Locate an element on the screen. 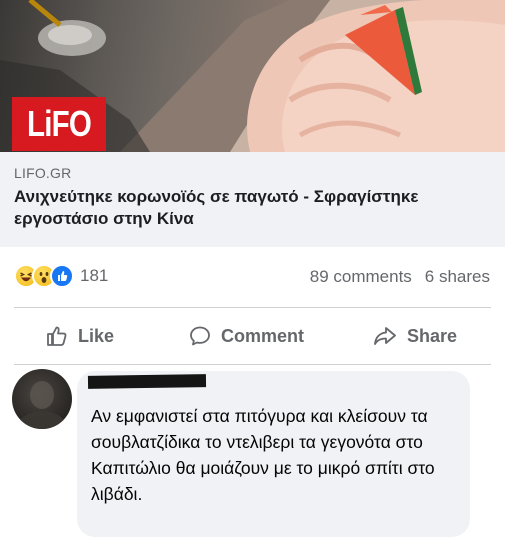 This screenshot has height=540, width=505. comment-button: Comment is located at coordinates (246, 336).